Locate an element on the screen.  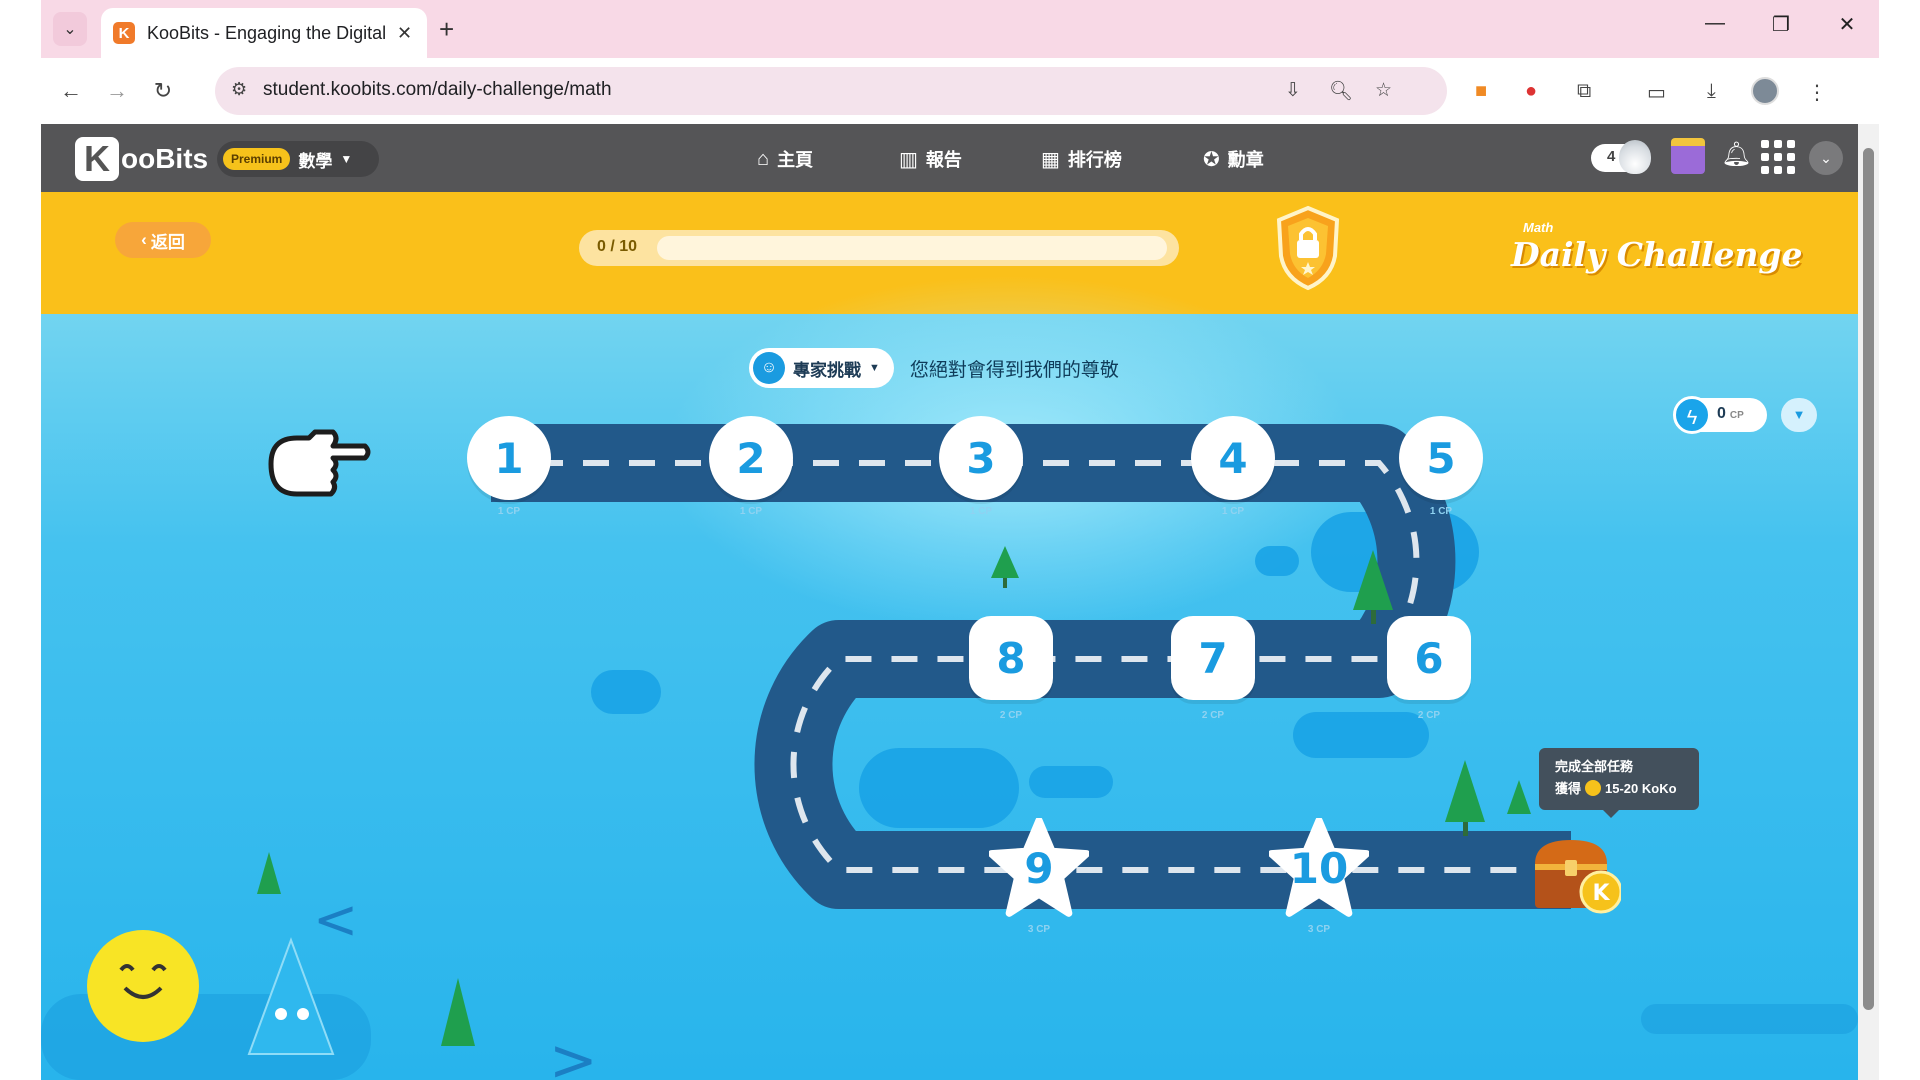
cp-counter: ϟ 0 CP is located at coordinates (1720, 415).